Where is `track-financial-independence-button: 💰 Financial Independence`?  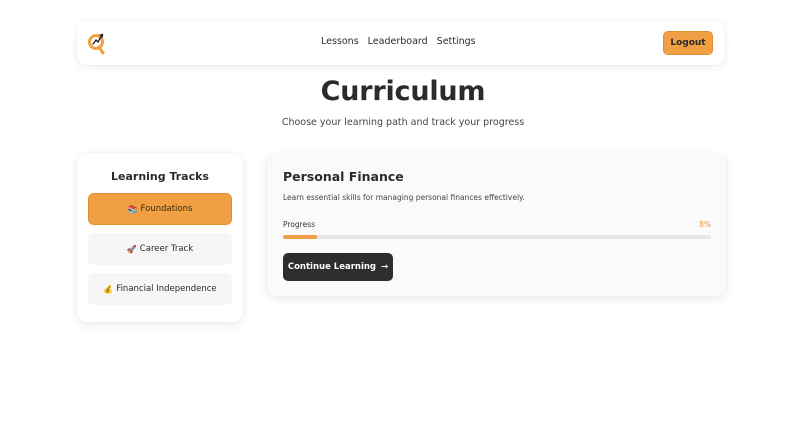 track-financial-independence-button: 💰 Financial Independence is located at coordinates (160, 289).